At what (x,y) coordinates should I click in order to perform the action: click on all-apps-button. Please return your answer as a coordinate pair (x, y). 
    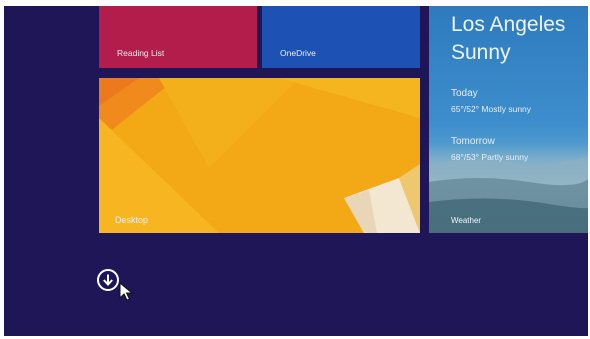
    Looking at the image, I should click on (108, 280).